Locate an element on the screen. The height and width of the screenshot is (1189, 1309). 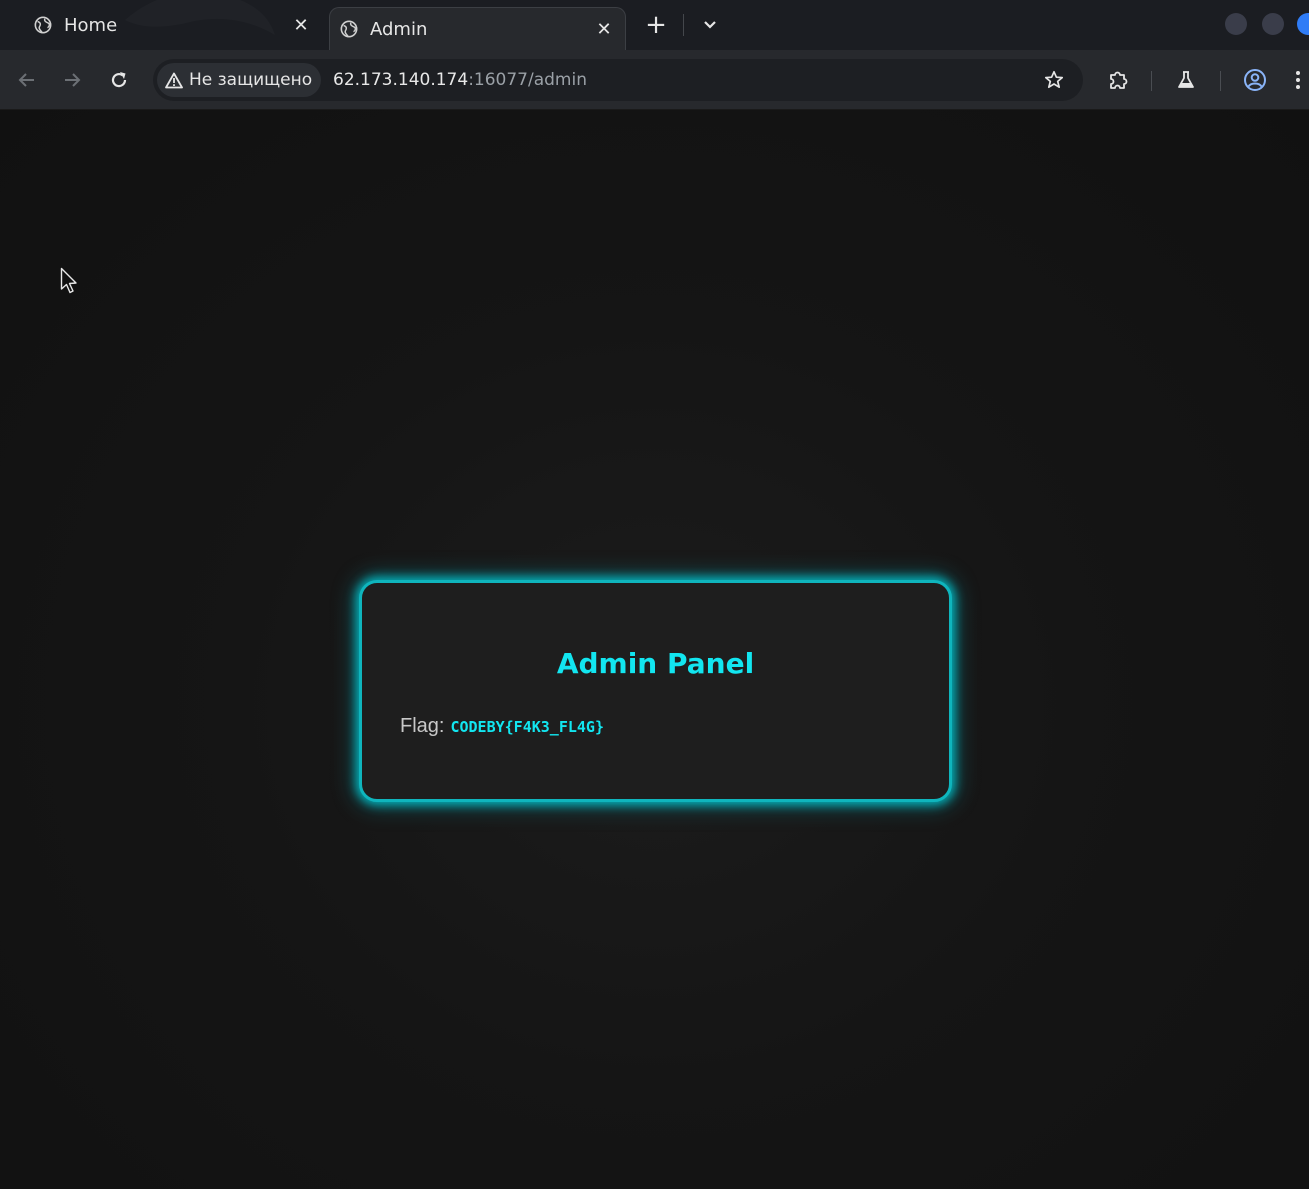
admin-panel-card: Admin Panel Flag: CODEBY{F4K3_FL4G} is located at coordinates (655, 691).